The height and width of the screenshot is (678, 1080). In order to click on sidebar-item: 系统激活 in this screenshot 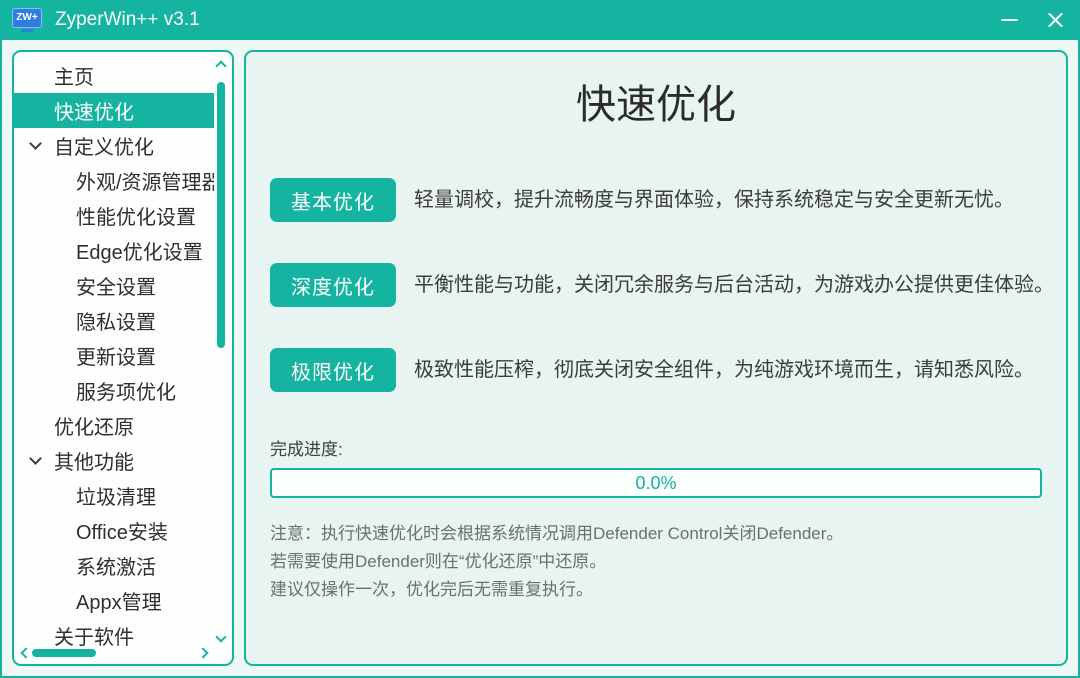, I will do `click(114, 565)`.